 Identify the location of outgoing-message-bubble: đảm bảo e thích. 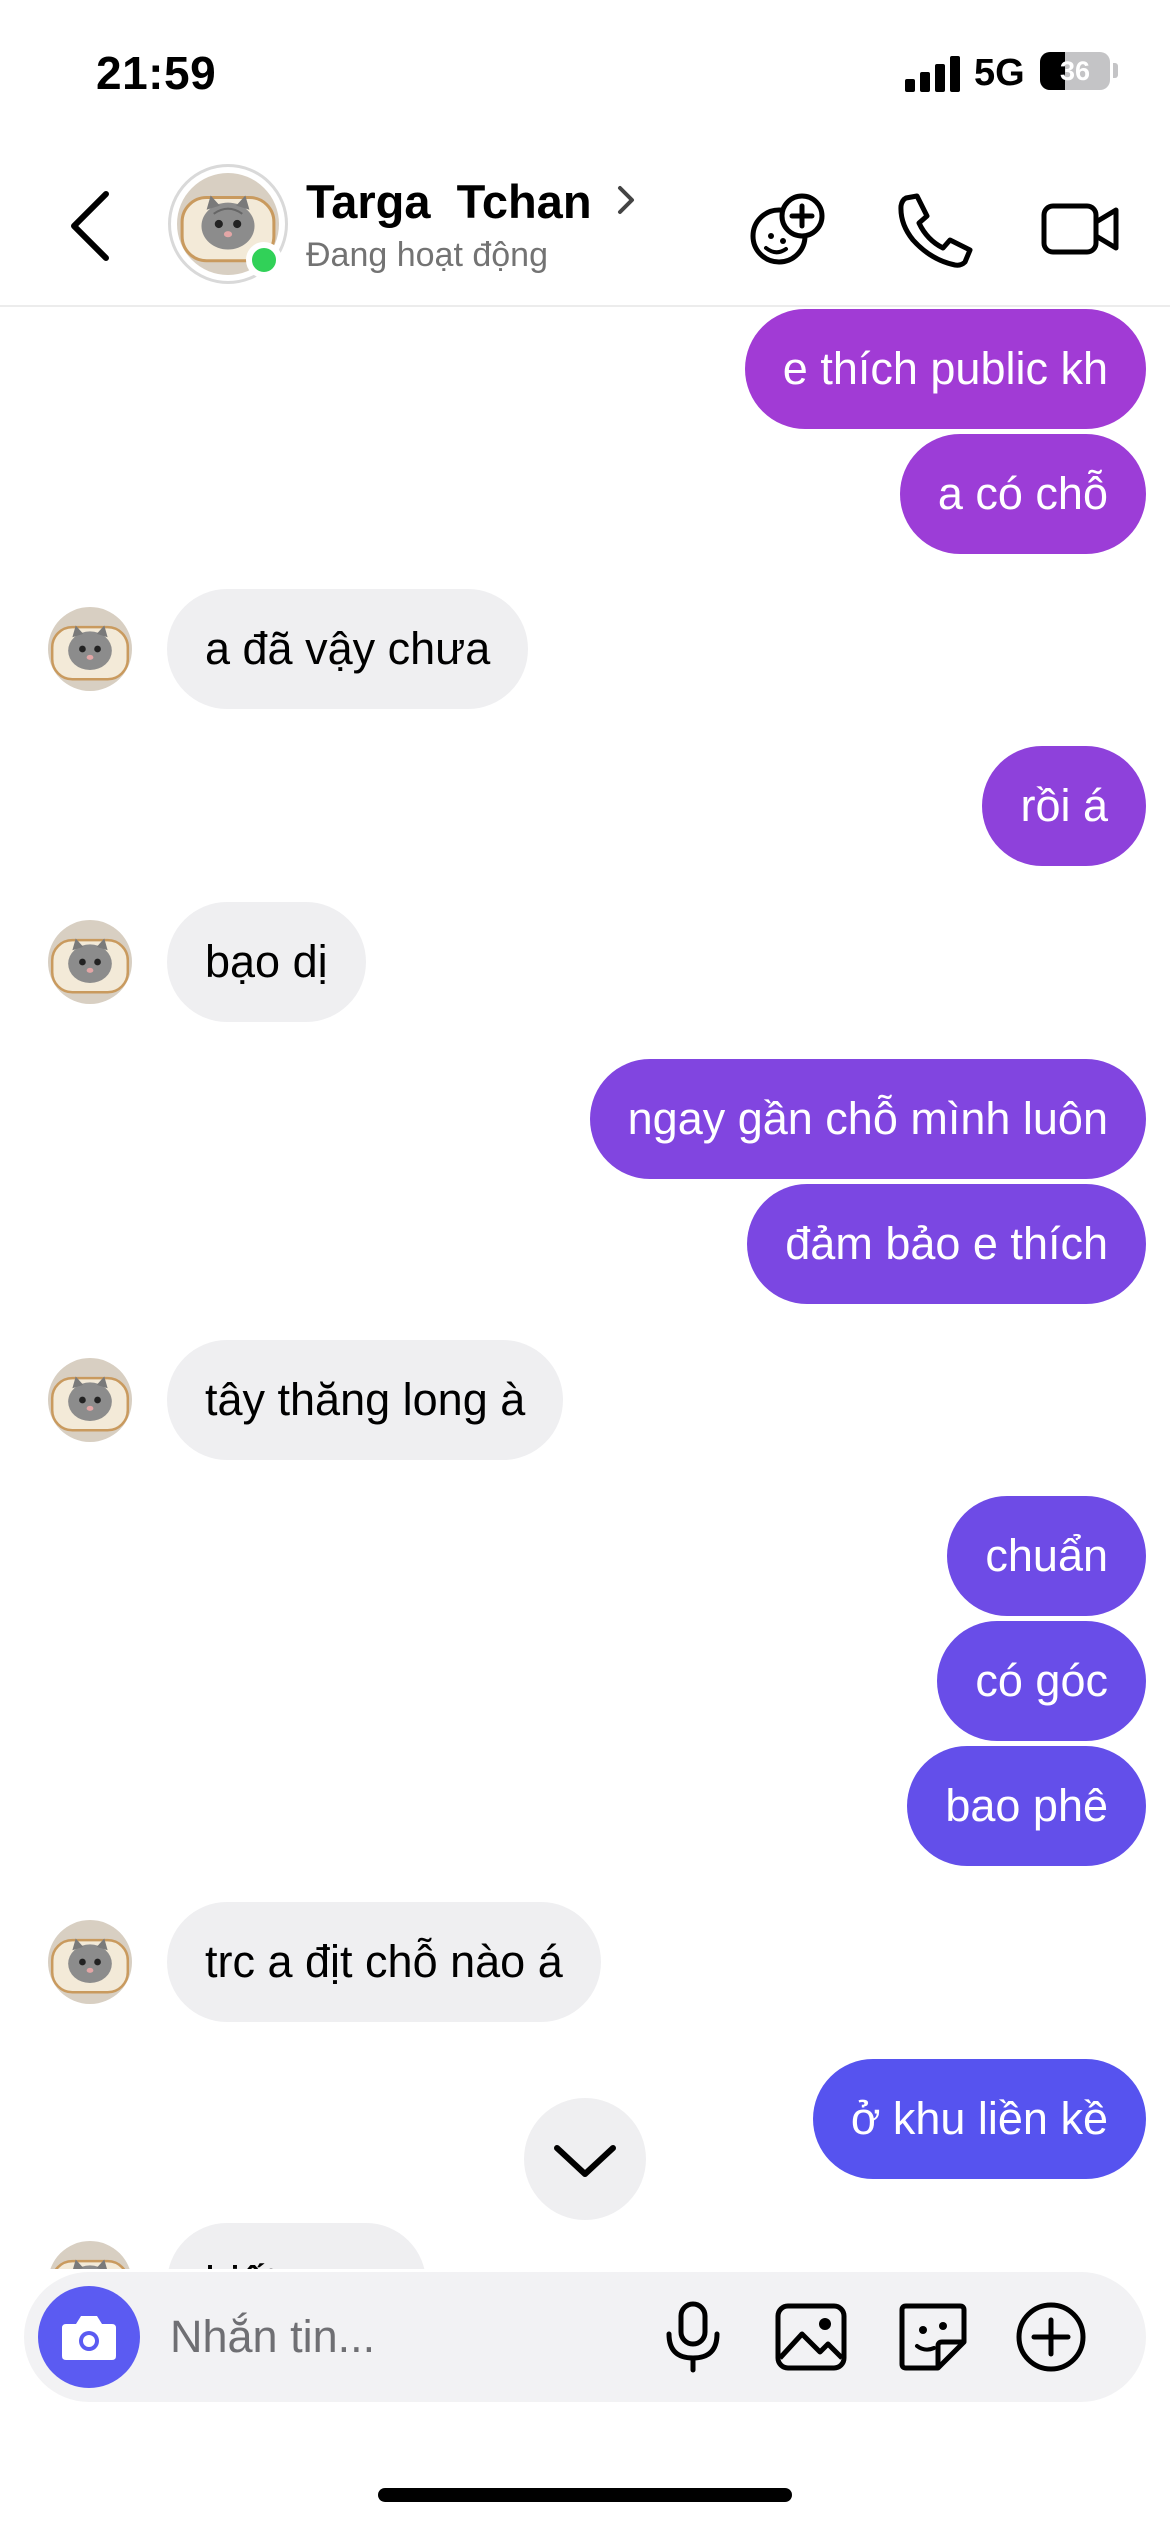
(946, 1244).